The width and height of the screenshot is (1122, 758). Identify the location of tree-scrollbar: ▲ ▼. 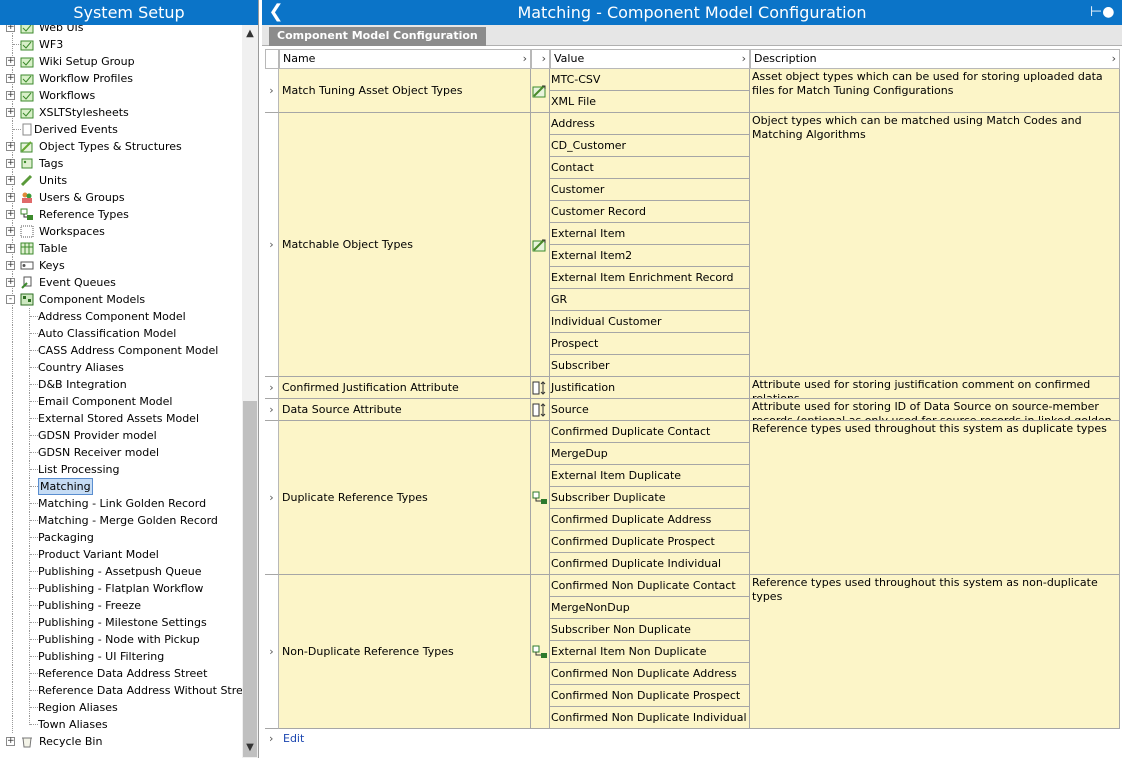
(250, 391).